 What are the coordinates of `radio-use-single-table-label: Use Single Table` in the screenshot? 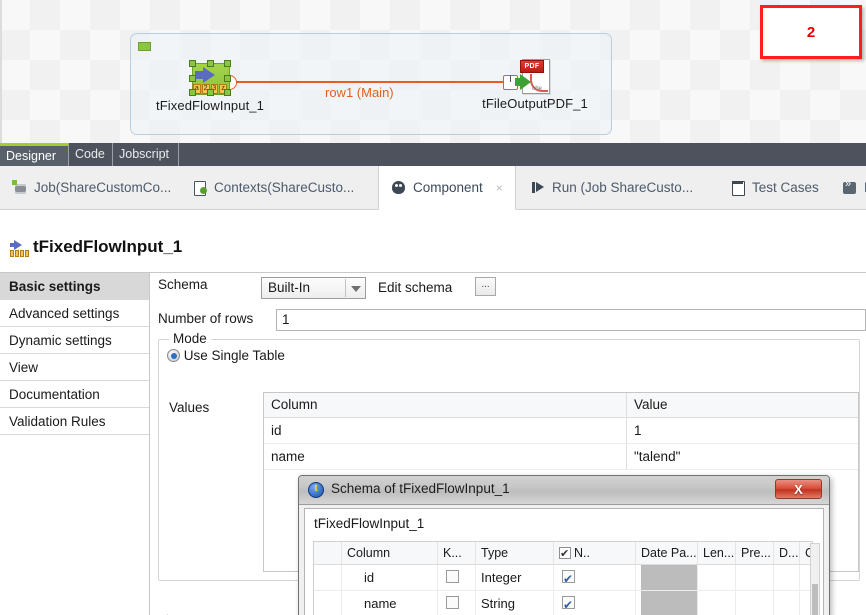 It's located at (234, 355).